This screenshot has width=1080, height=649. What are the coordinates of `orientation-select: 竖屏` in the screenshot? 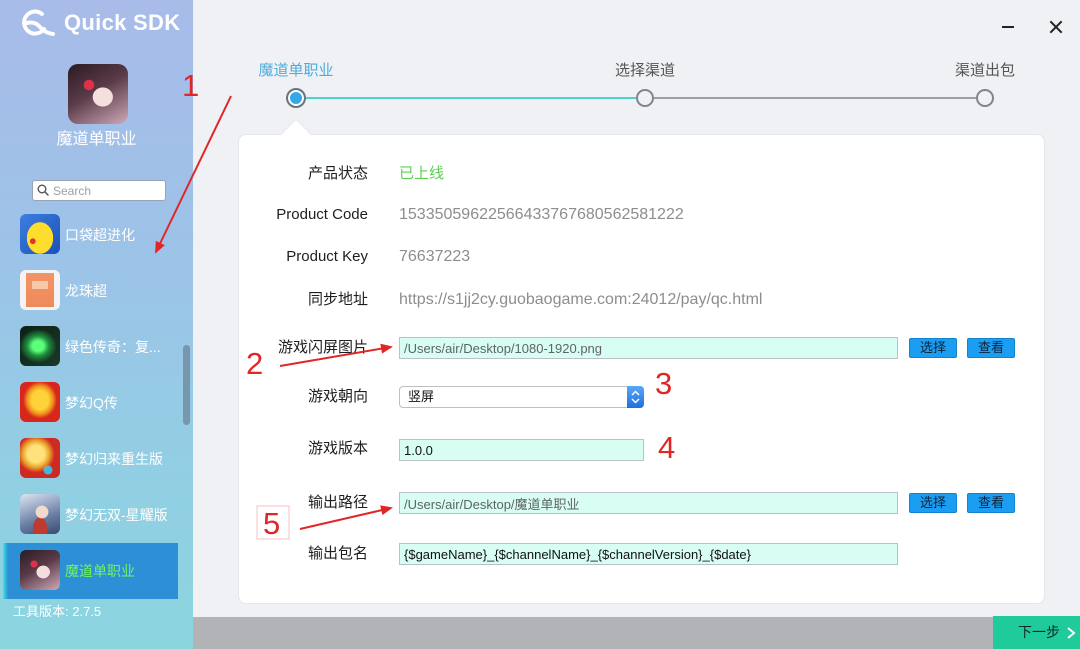 It's located at (521, 397).